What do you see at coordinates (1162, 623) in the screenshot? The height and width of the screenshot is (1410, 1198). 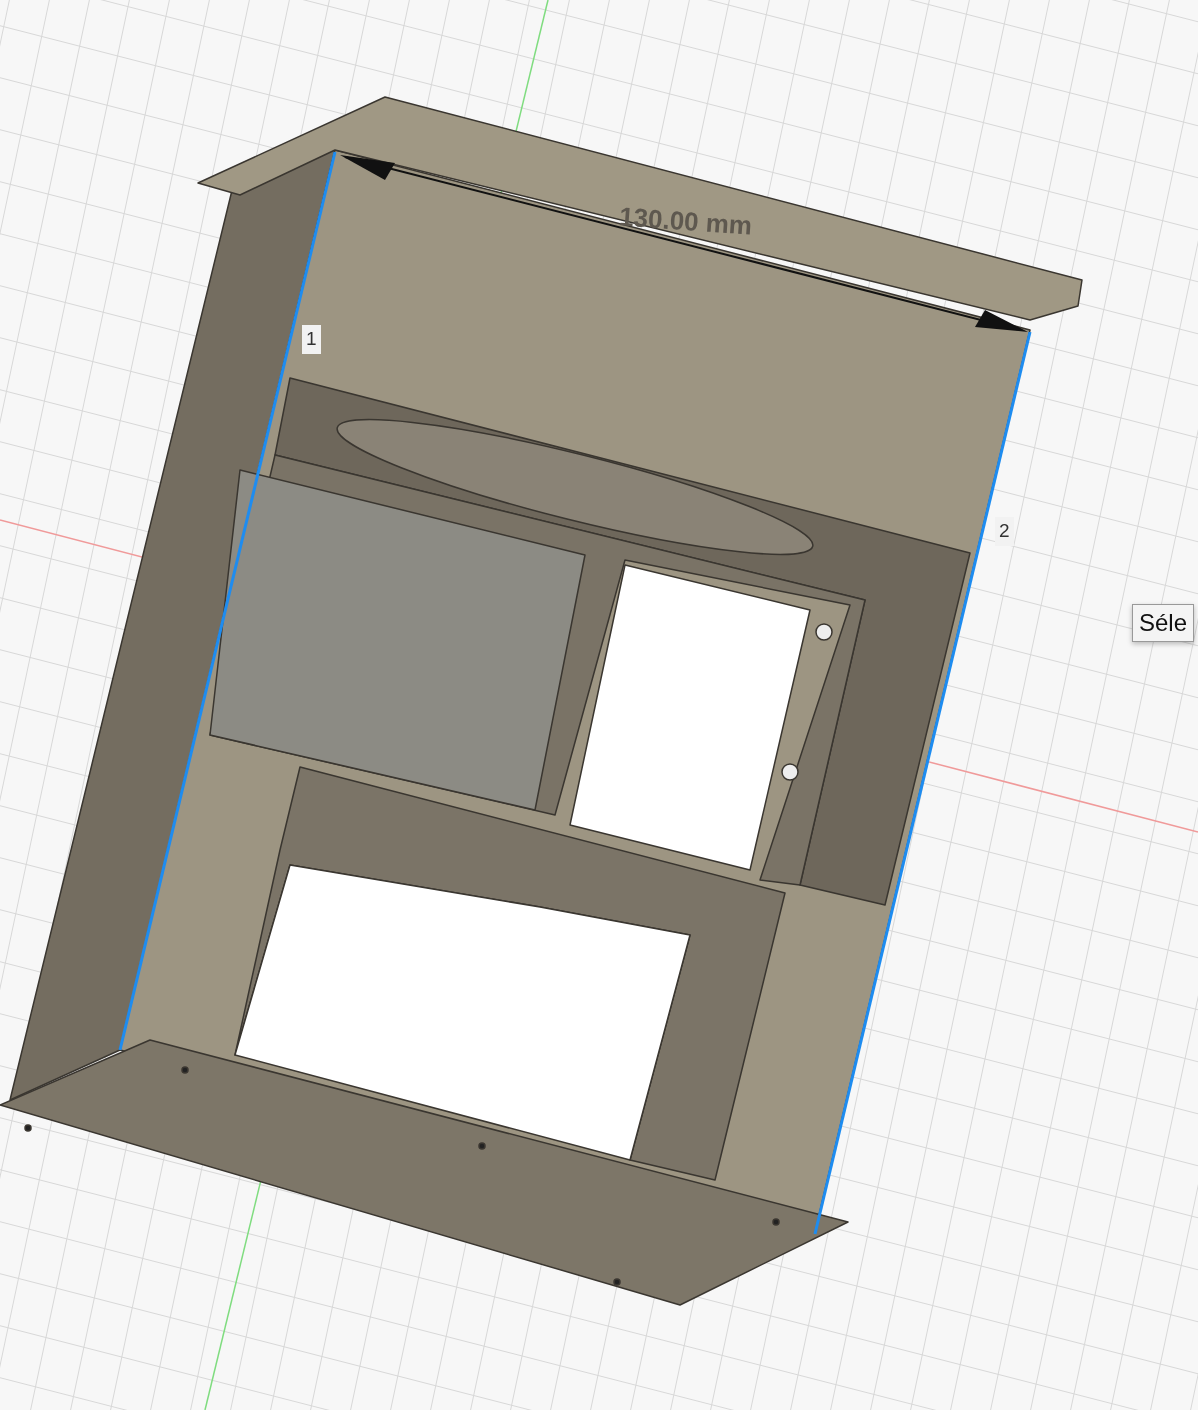 I see `tooltip: Séle` at bounding box center [1162, 623].